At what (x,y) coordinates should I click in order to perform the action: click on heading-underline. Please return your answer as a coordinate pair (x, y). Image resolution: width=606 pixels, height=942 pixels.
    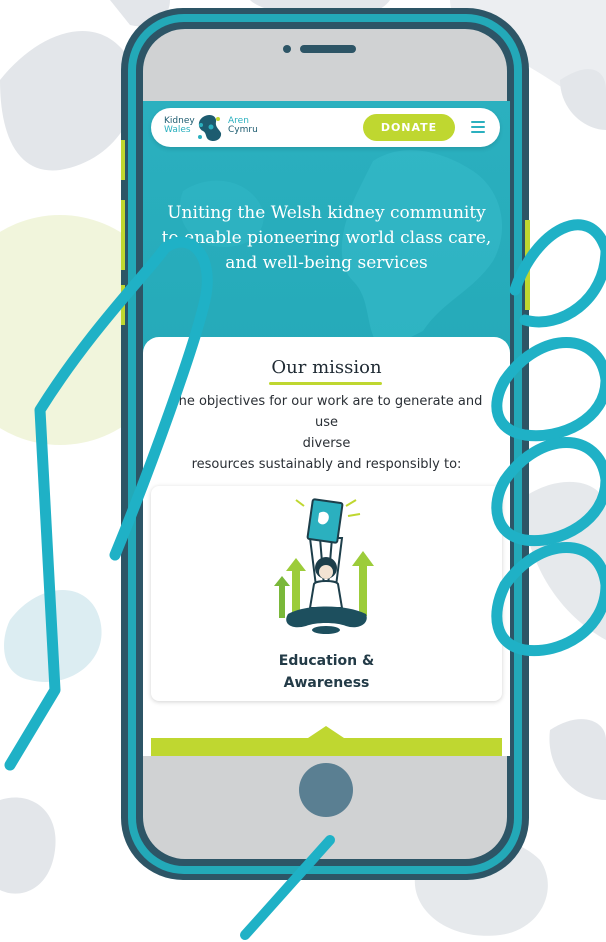
    Looking at the image, I should click on (325, 383).